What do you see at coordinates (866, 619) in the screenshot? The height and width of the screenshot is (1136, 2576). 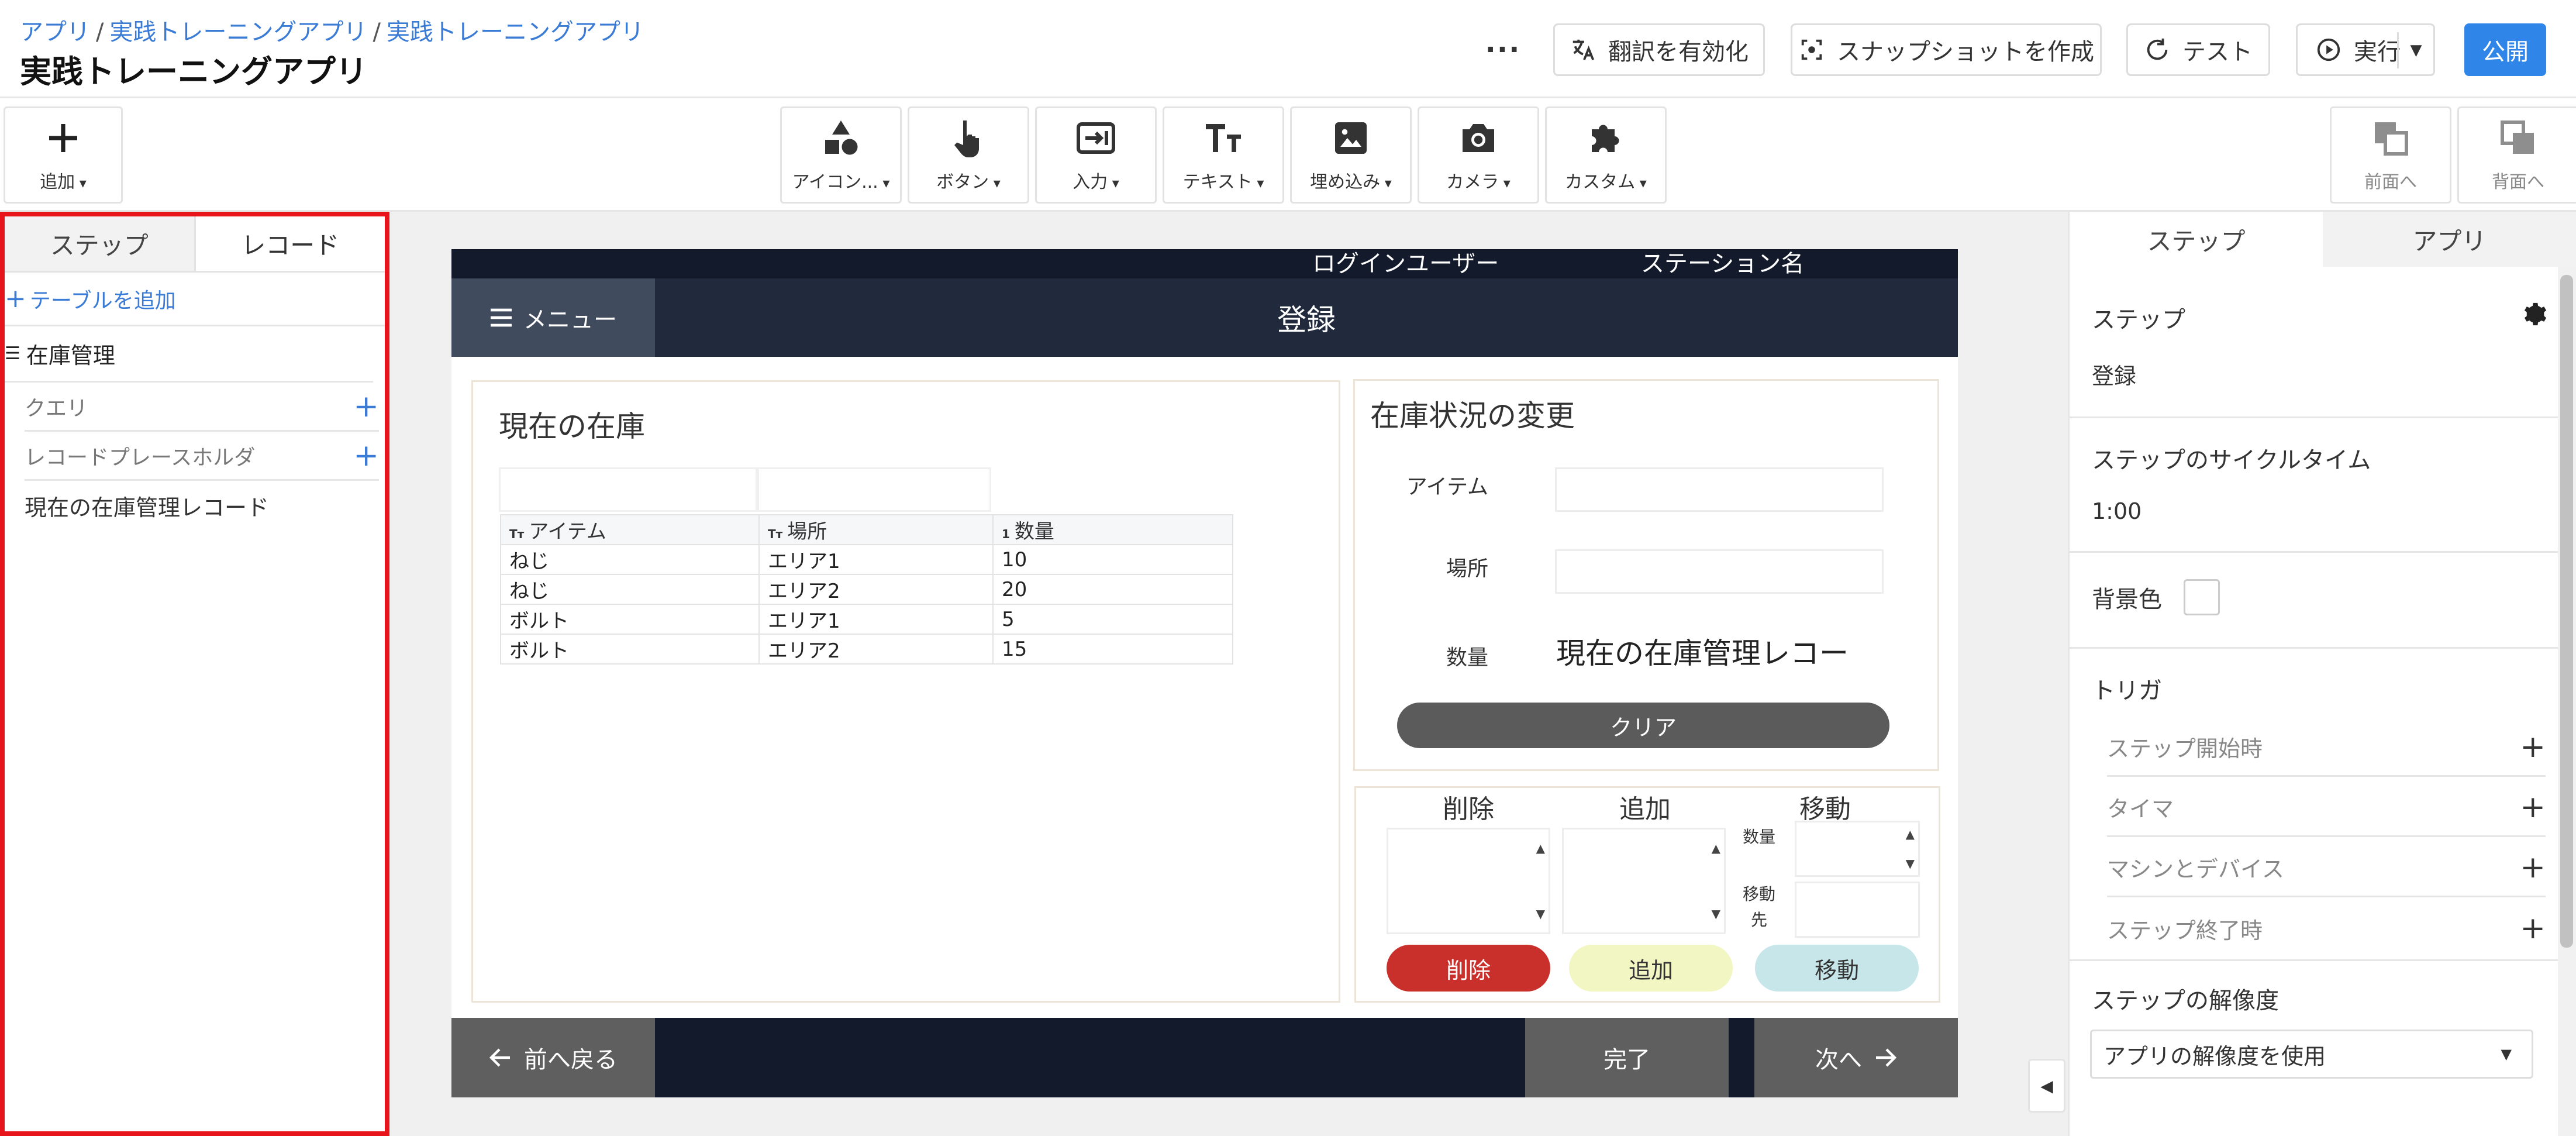 I see `table-row: ボルト エリア1 5` at bounding box center [866, 619].